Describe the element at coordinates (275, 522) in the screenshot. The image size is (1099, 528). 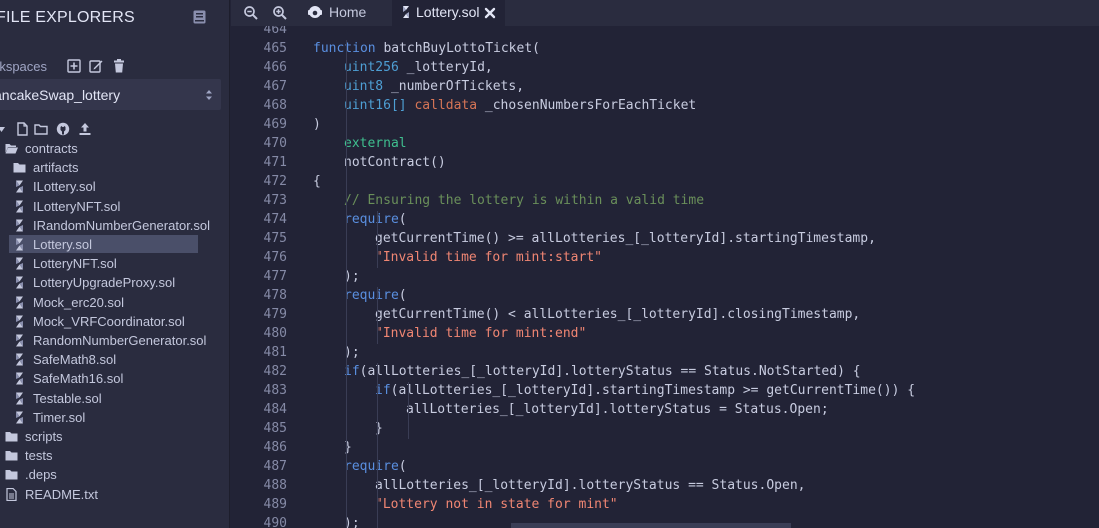
I see `line-number: 490` at that location.